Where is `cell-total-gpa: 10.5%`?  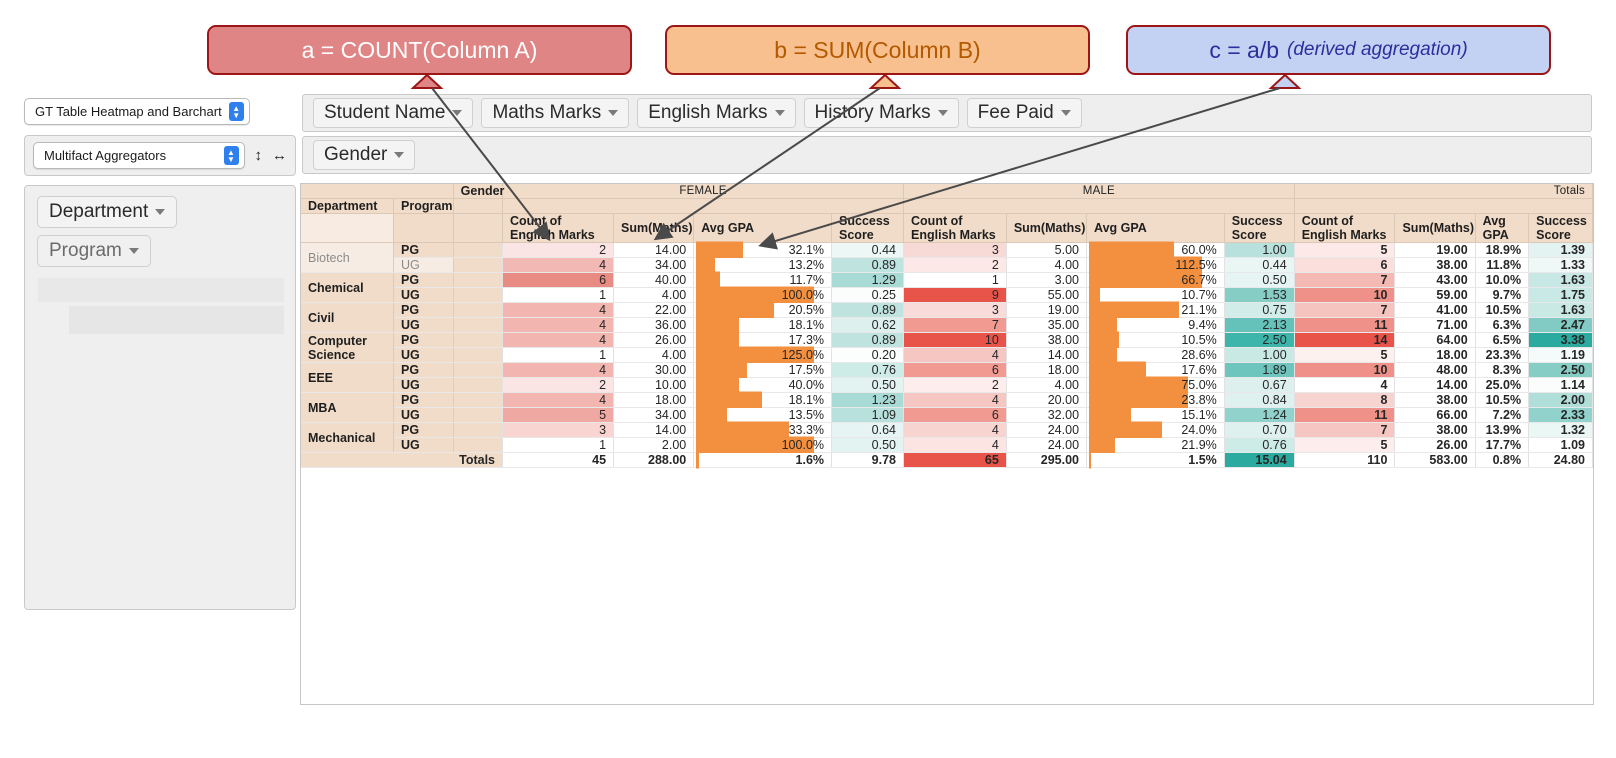 cell-total-gpa: 10.5% is located at coordinates (1502, 310).